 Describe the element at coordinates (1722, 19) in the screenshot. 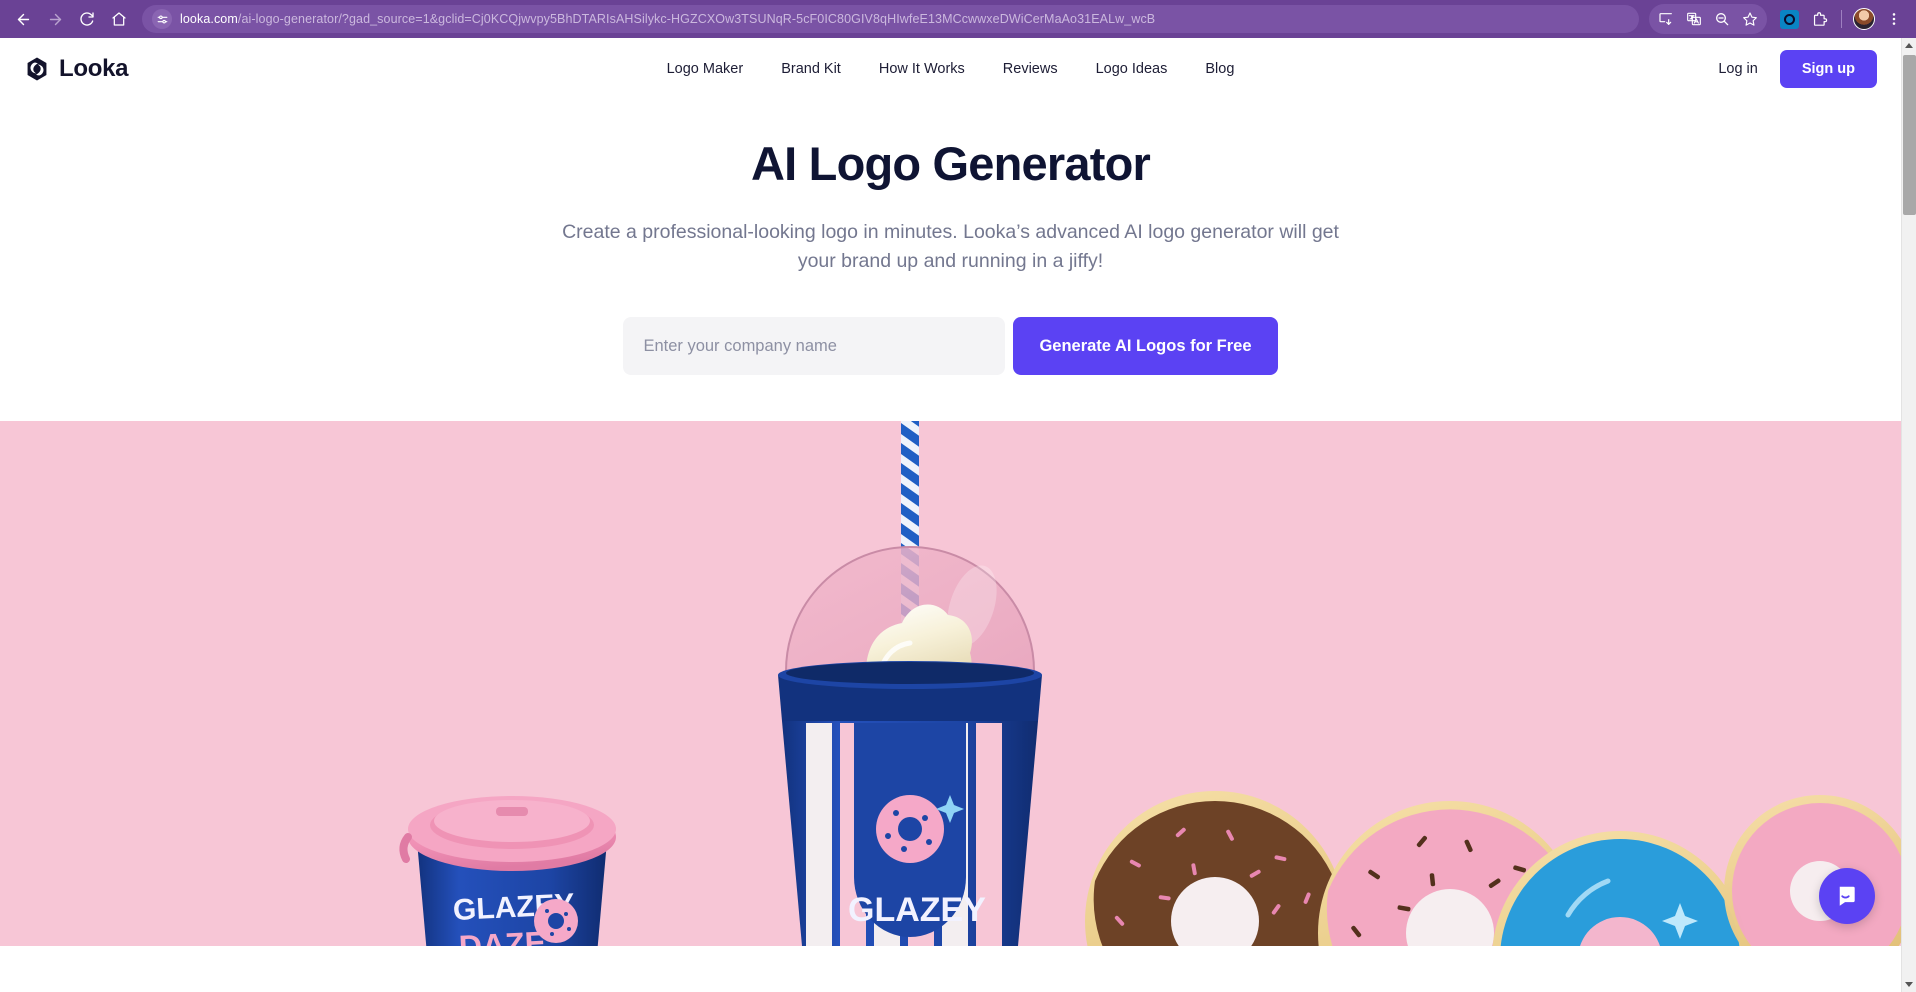

I see `zoom-out-icon` at that location.